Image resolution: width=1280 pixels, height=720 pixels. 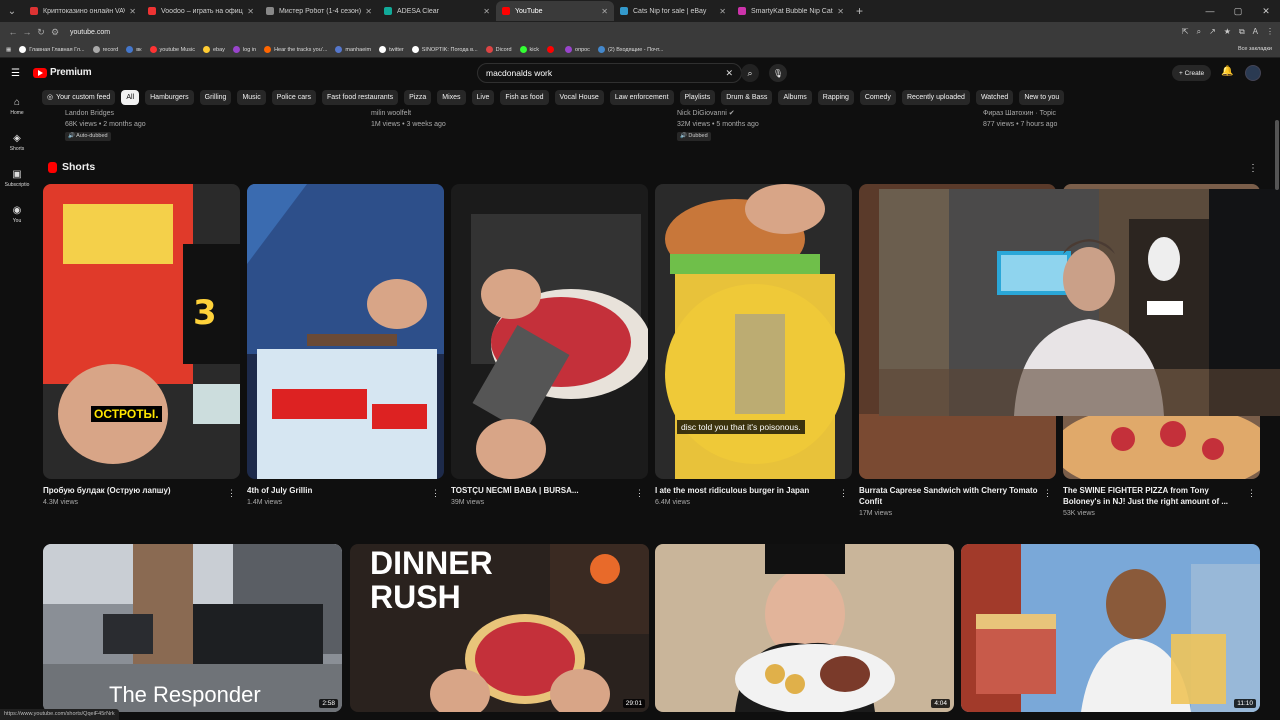 What do you see at coordinates (753, 331) in the screenshot?
I see `short-thumbnail: disc told you that it's poisonous.` at bounding box center [753, 331].